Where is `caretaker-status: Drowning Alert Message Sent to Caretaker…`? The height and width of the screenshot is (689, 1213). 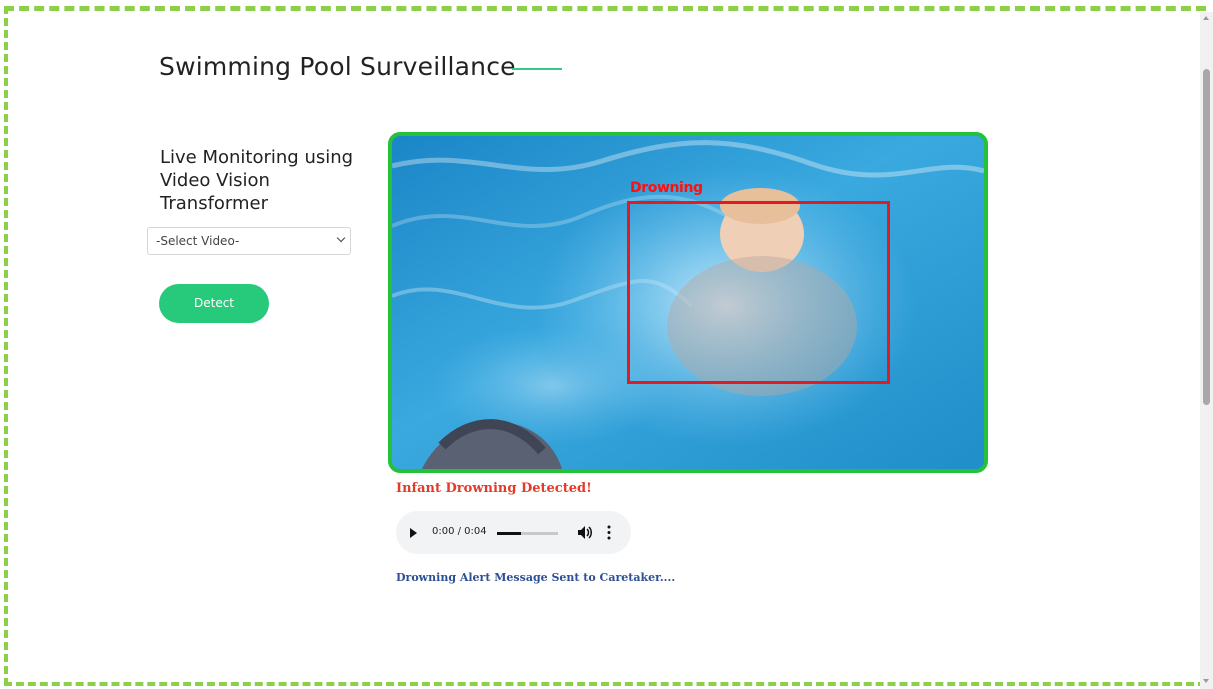
caretaker-status: Drowning Alert Message Sent to Caretaker… is located at coordinates (536, 577).